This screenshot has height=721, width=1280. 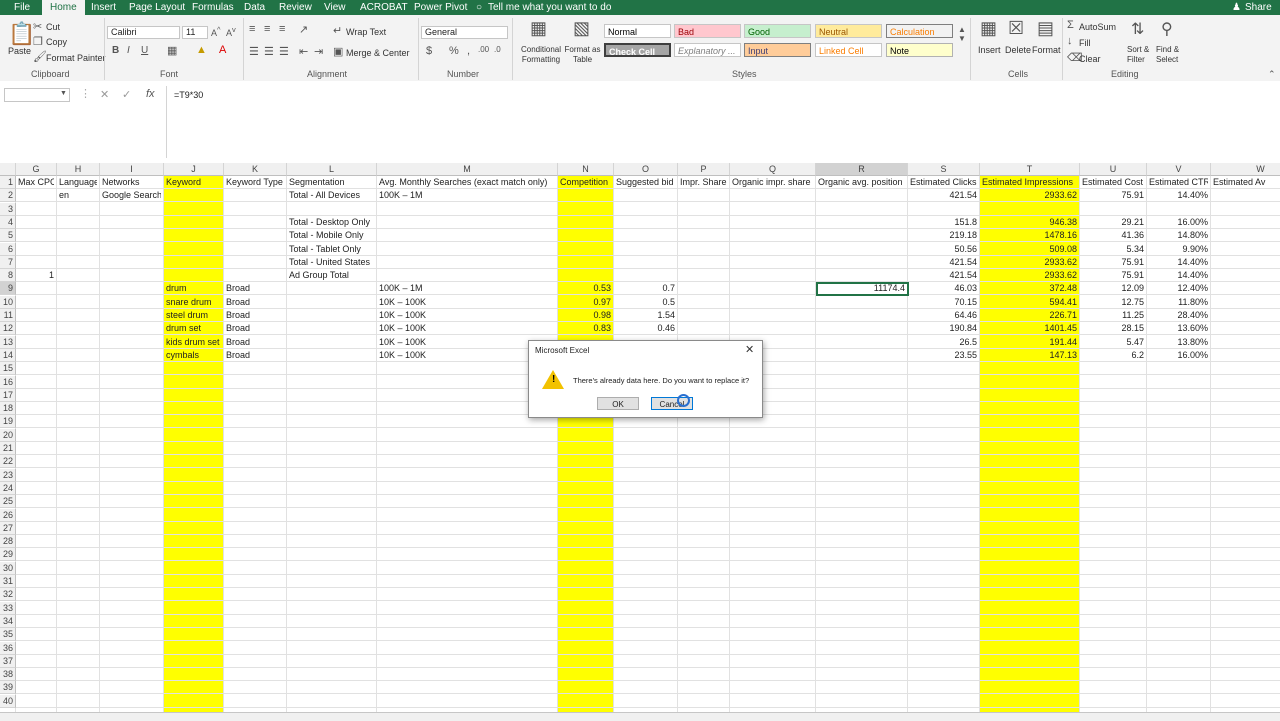 What do you see at coordinates (8, 342) in the screenshot?
I see `row-header: 13` at bounding box center [8, 342].